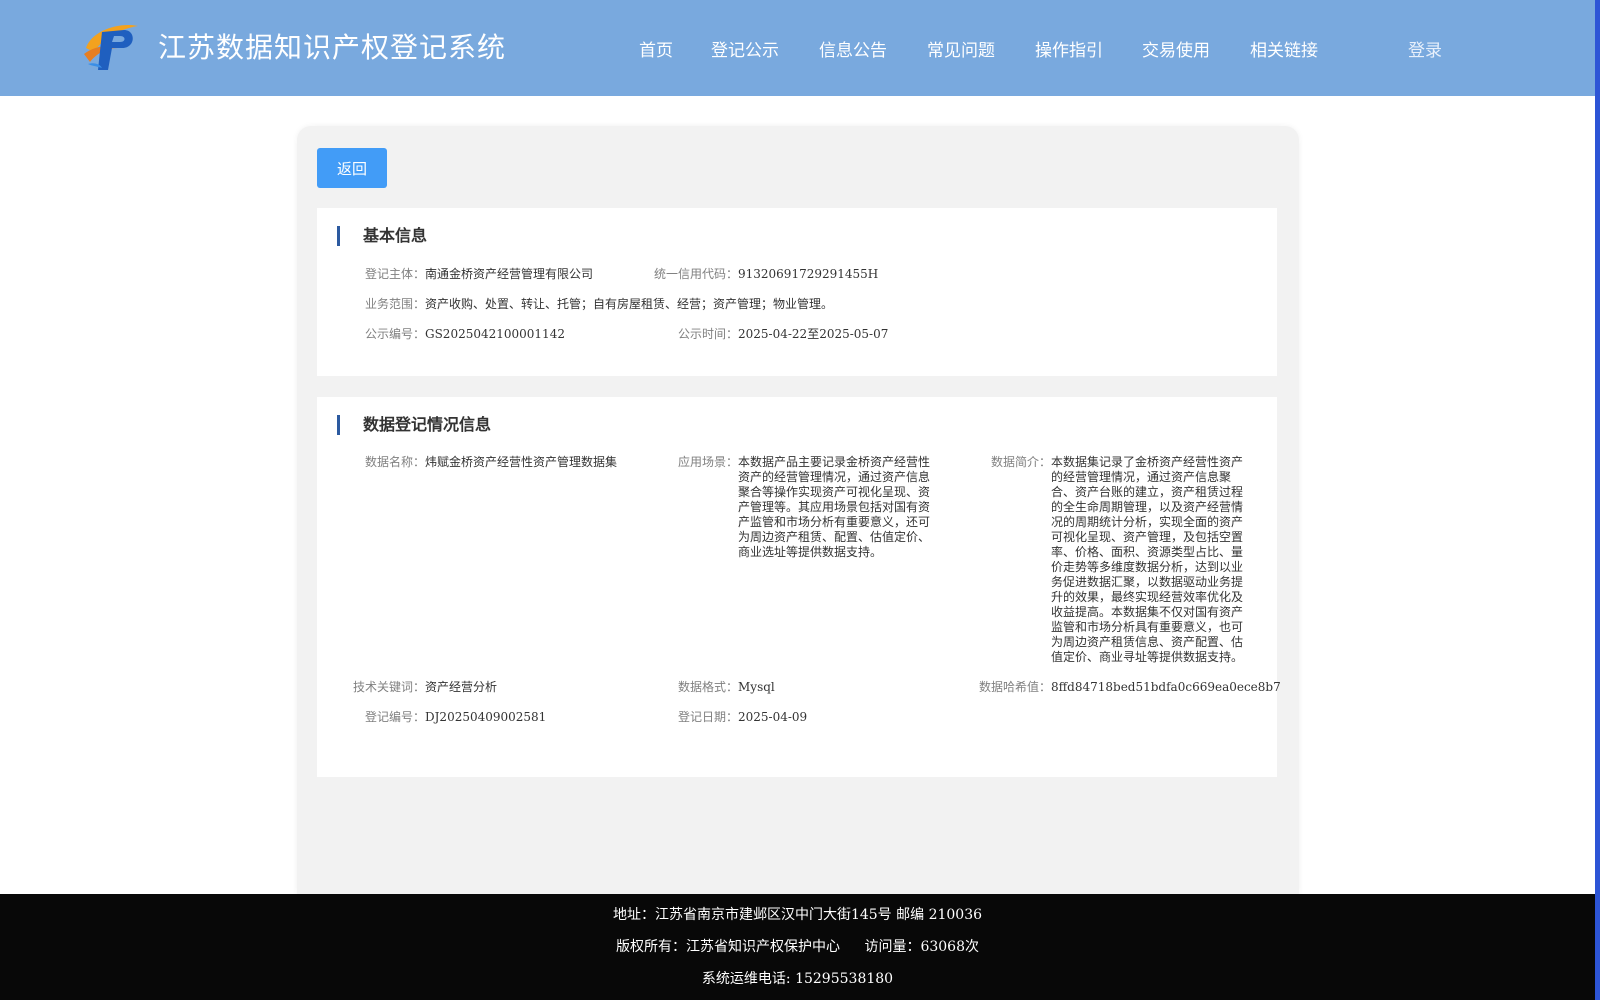 Image resolution: width=1600 pixels, height=1000 pixels. Describe the element at coordinates (707, 462) in the screenshot. I see `scene-label: 应用场景：` at that location.